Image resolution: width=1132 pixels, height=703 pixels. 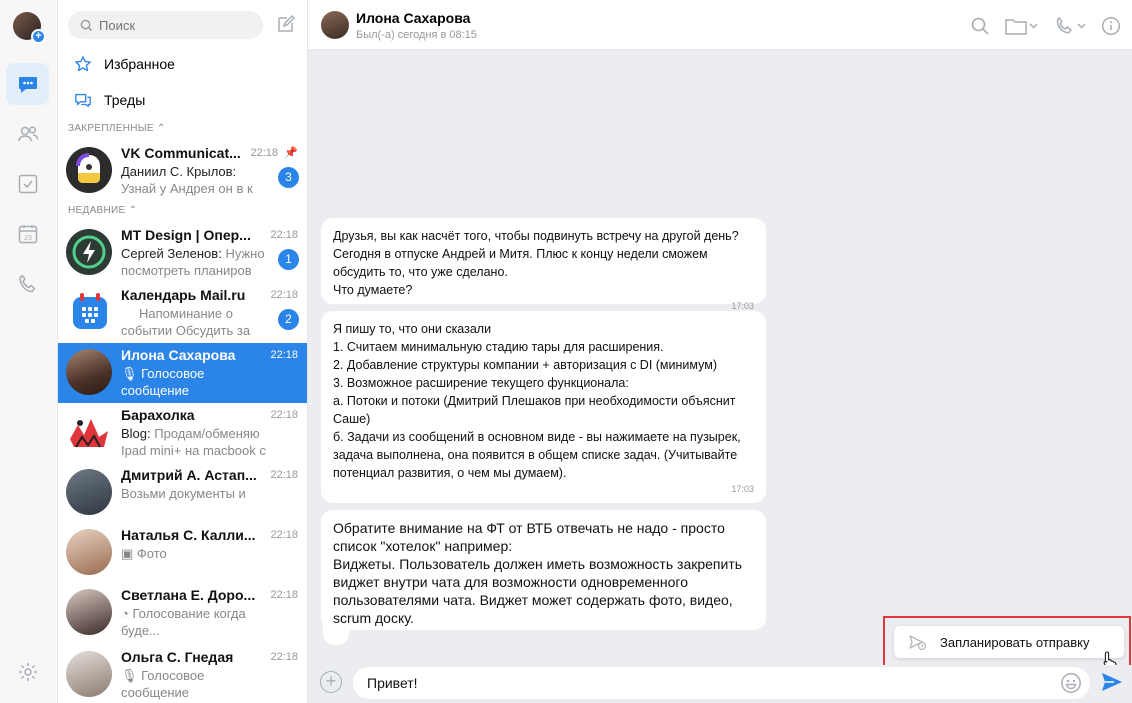 I want to click on header-call-button, so click(x=1071, y=26).